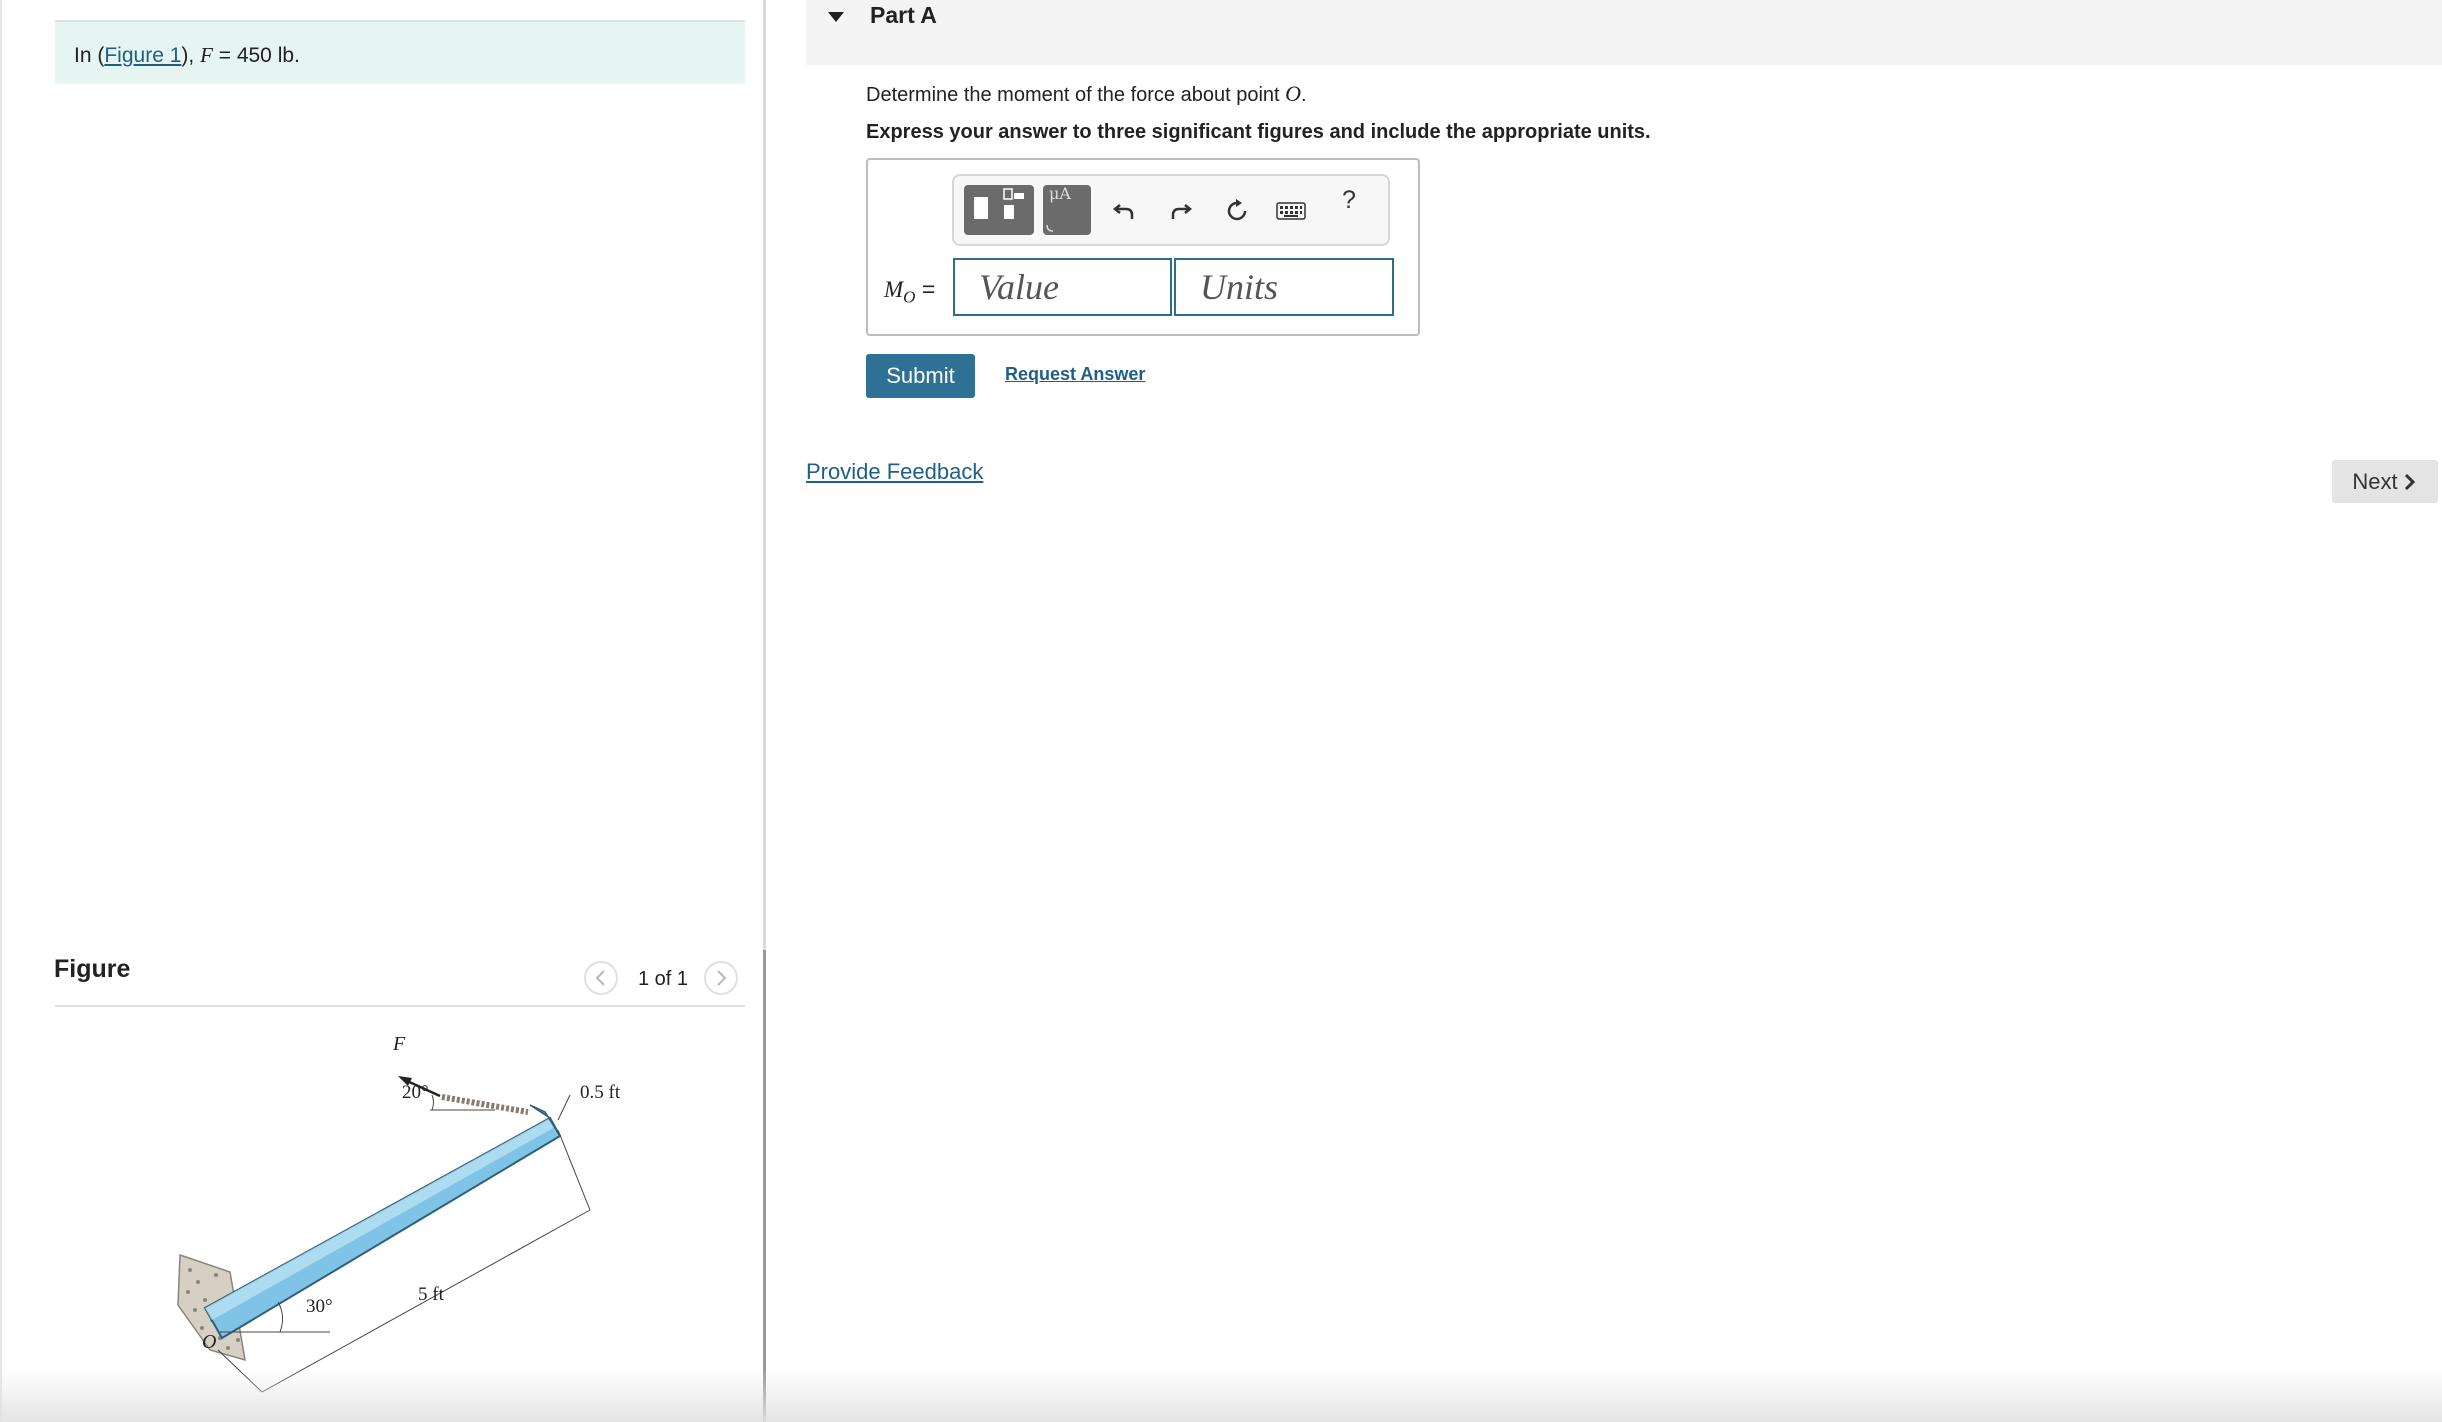 The image size is (2442, 1422). Describe the element at coordinates (903, 15) in the screenshot. I see `part-title: Part A` at that location.